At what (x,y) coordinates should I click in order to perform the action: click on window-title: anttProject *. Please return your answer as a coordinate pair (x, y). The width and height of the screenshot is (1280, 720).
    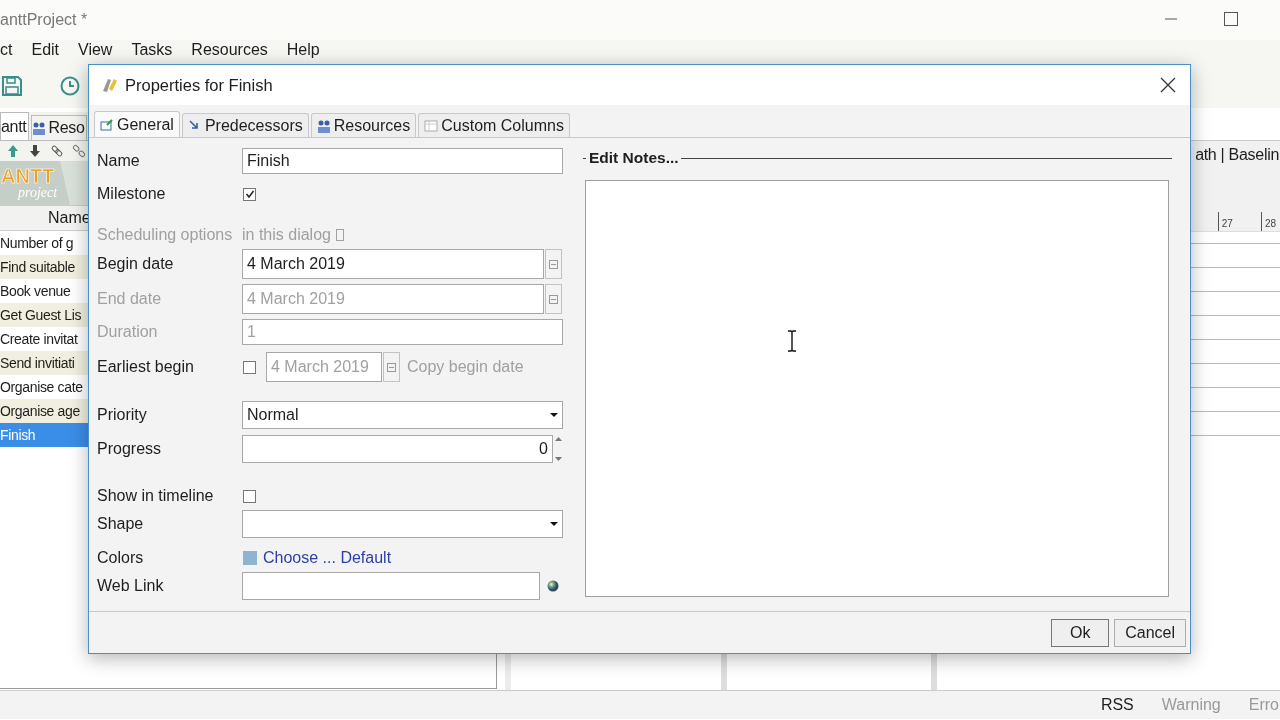
    Looking at the image, I should click on (44, 20).